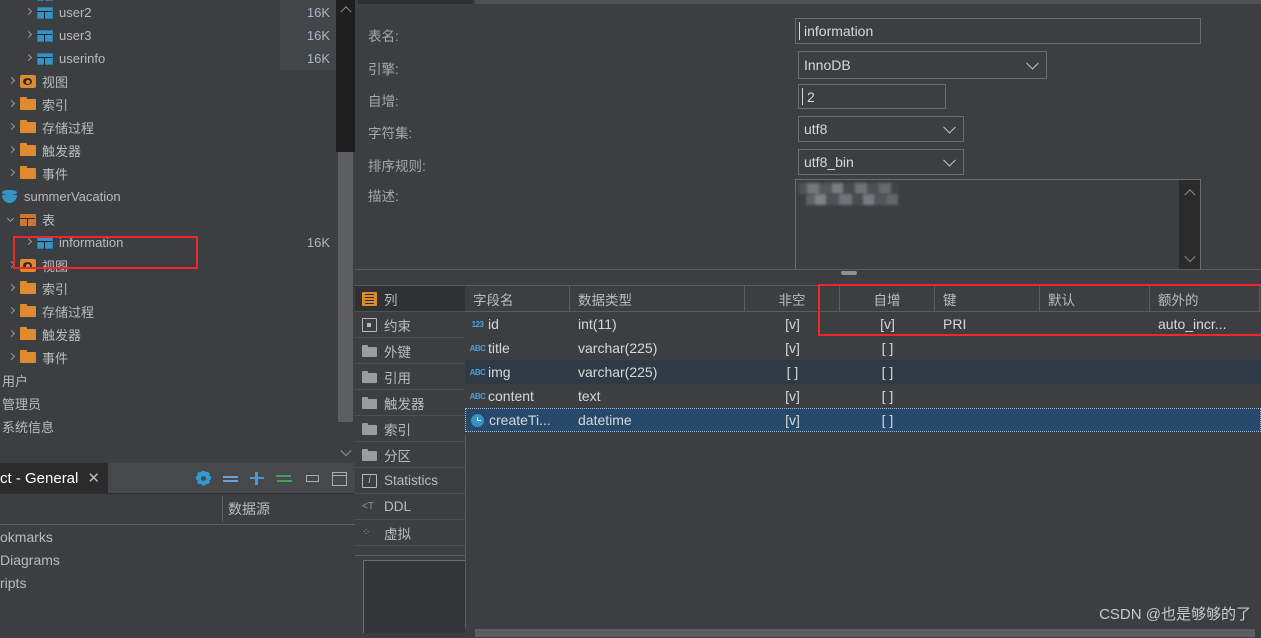  I want to click on panel-layout-icon, so click(338, 478).